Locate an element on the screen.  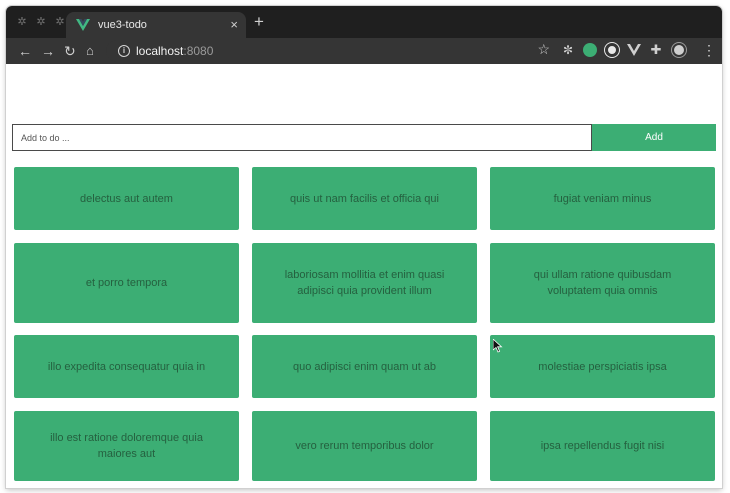
site-info-icon: i is located at coordinates (124, 51).